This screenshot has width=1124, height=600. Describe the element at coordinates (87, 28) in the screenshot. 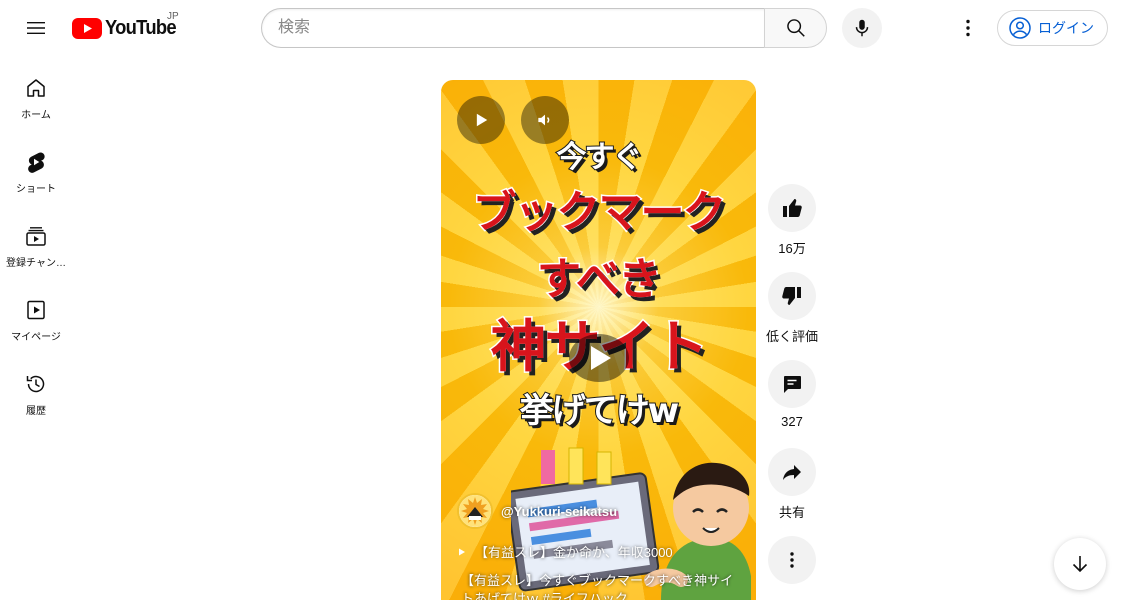

I see `youtube-play-logo-icon` at that location.